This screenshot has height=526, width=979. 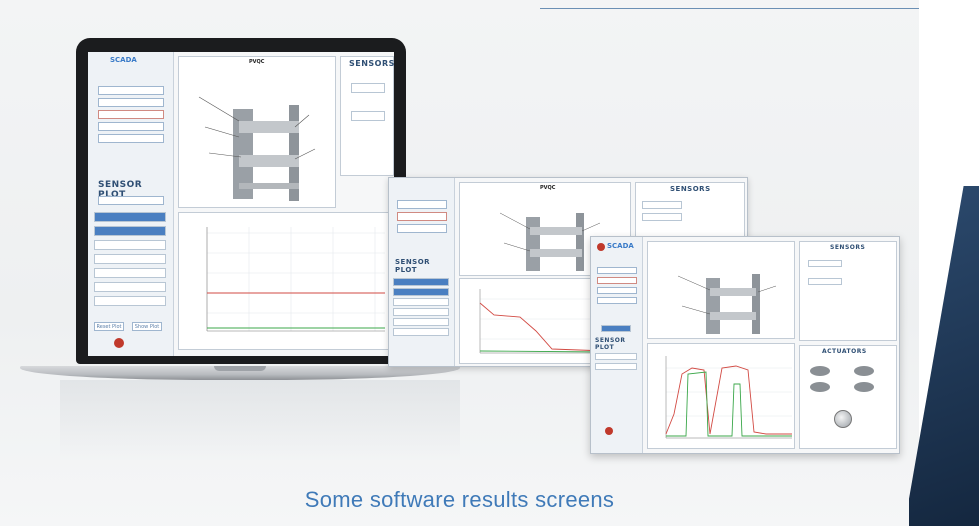 What do you see at coordinates (260, 420) in the screenshot?
I see `laptop-reflection` at bounding box center [260, 420].